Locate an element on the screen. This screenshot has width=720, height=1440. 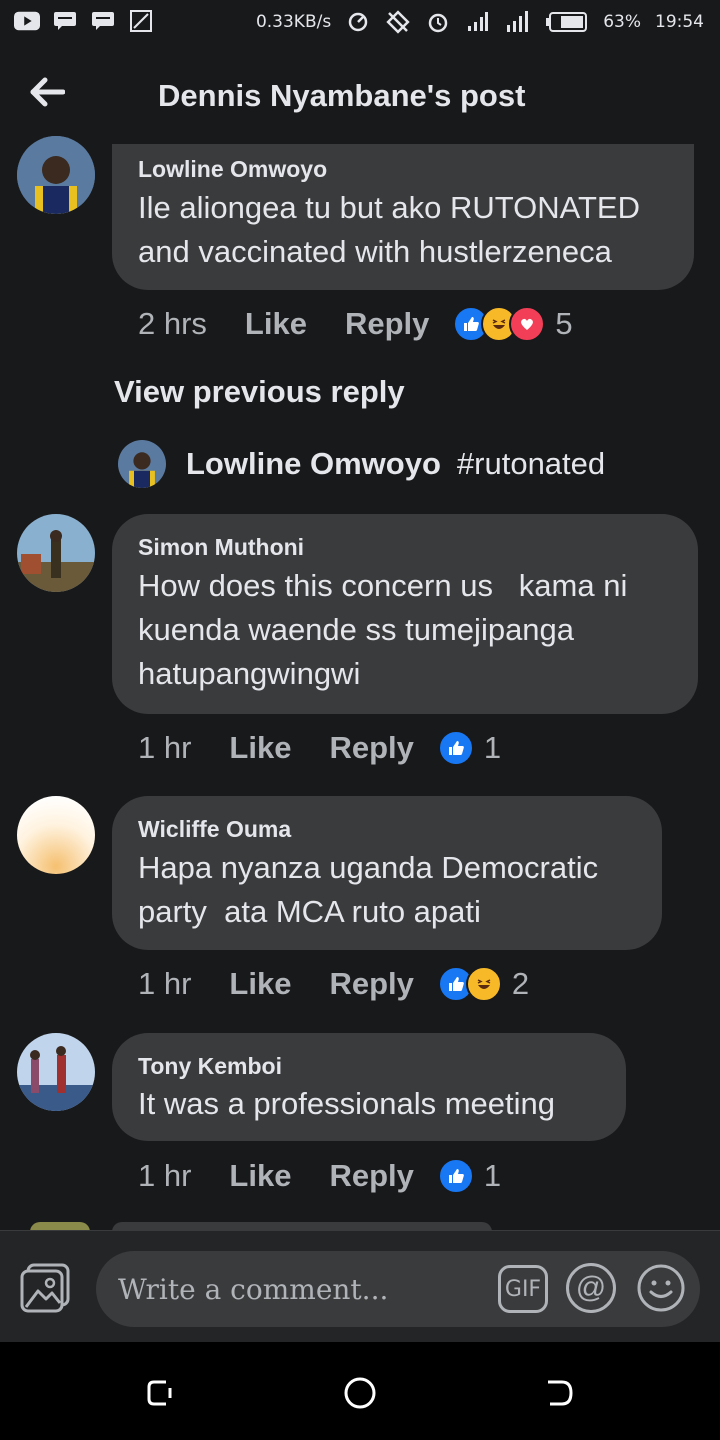
avatar-lowline-omwoyo is located at coordinates (56, 175).